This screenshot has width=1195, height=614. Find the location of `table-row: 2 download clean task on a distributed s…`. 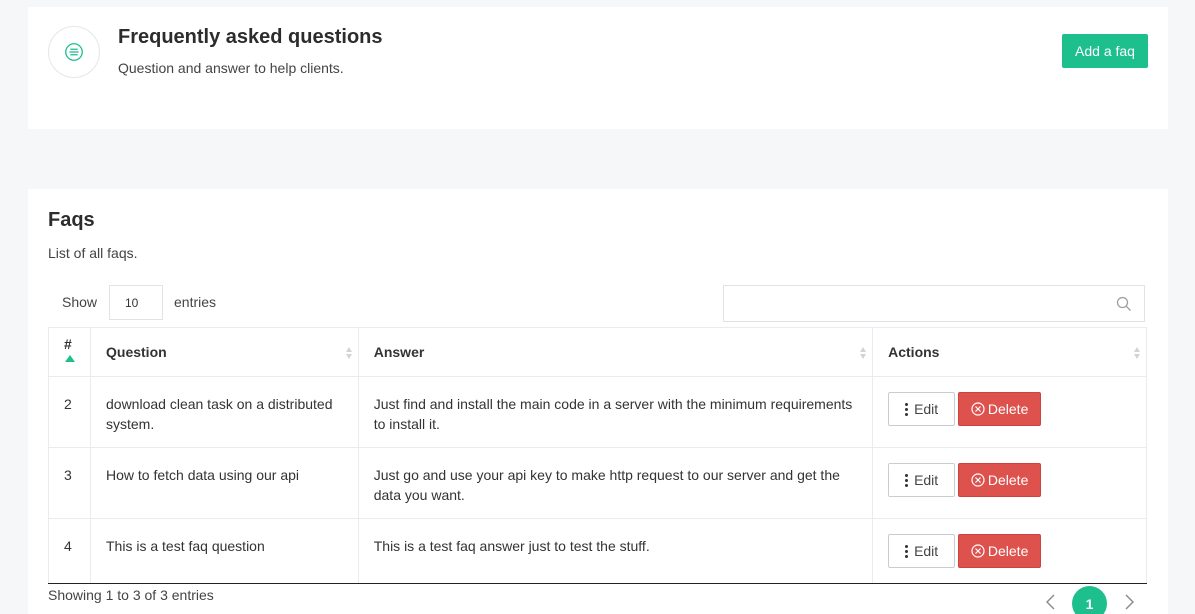

table-row: 2 download clean task on a distributed s… is located at coordinates (597, 412).